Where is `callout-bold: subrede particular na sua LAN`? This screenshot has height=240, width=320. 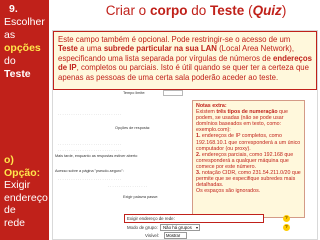
callout-bold: subrede particular na sua LAN is located at coordinates (160, 49).